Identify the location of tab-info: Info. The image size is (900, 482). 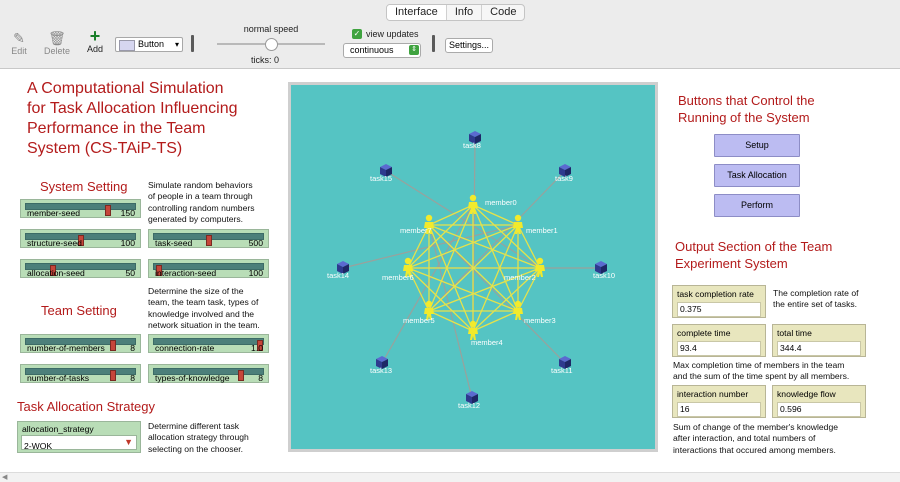
(465, 12).